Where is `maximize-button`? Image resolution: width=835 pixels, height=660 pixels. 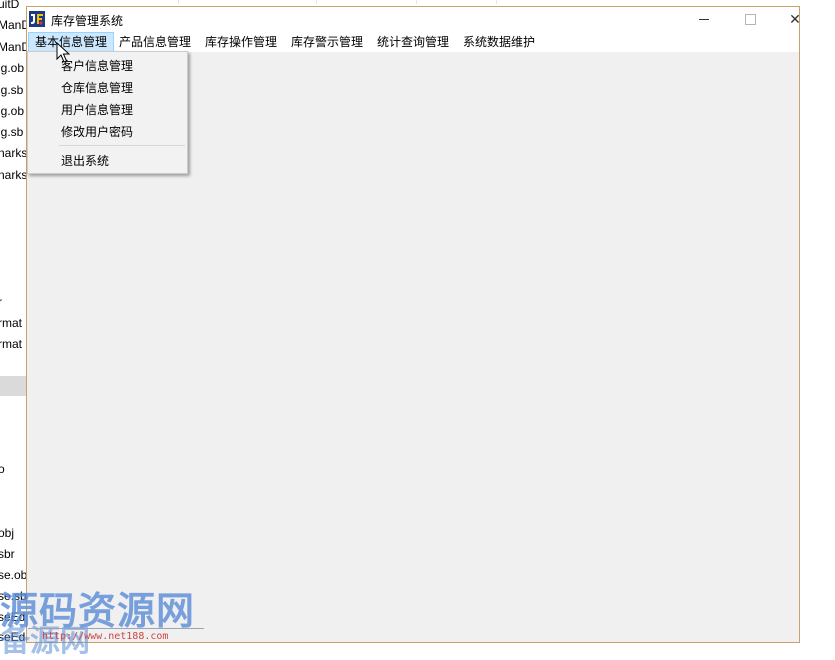
maximize-button is located at coordinates (750, 19).